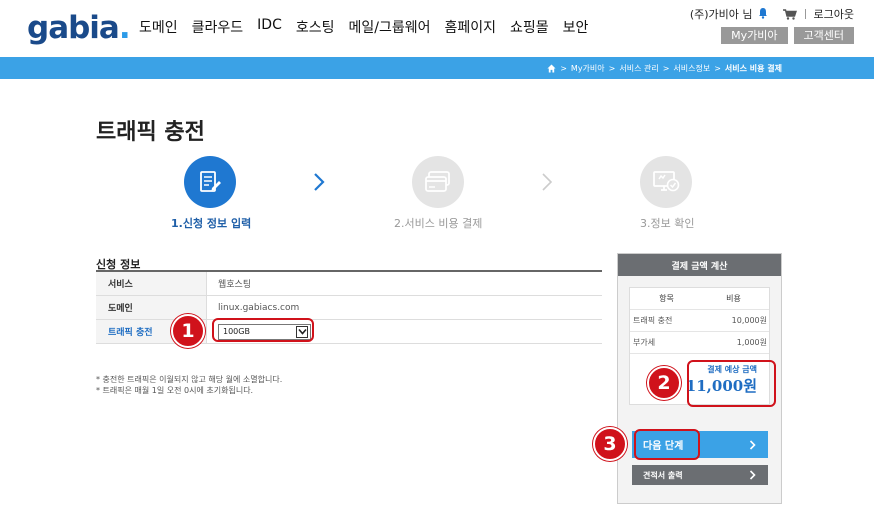 The image size is (874, 515). What do you see at coordinates (576, 27) in the screenshot?
I see `nav-item-security: 보안` at bounding box center [576, 27].